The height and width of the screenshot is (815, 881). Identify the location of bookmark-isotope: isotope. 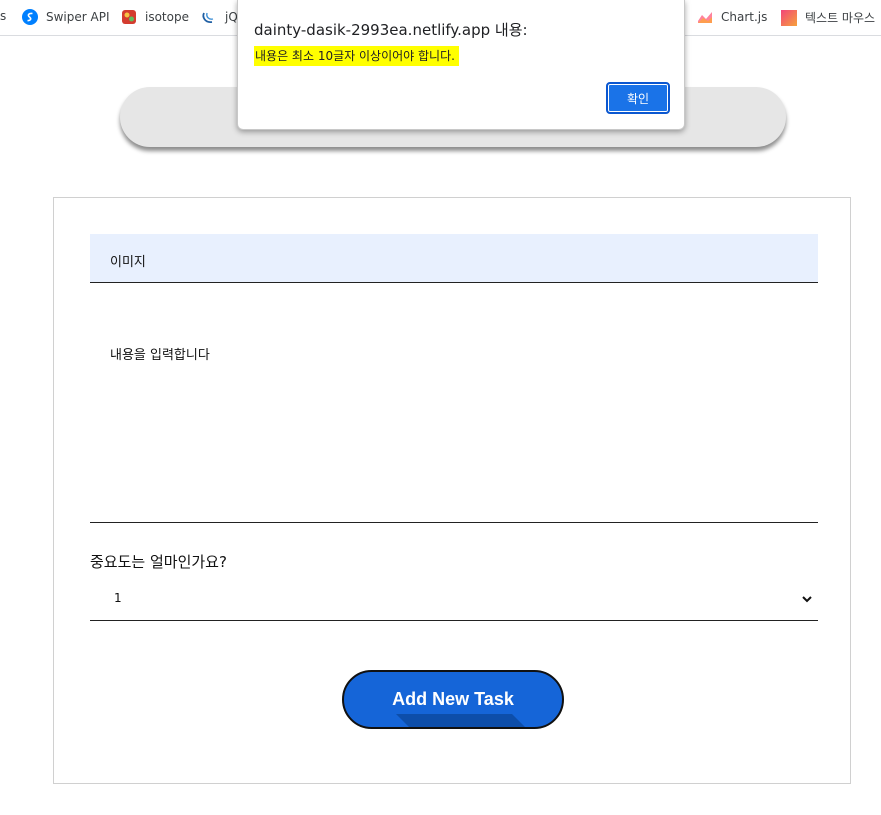
(155, 17).